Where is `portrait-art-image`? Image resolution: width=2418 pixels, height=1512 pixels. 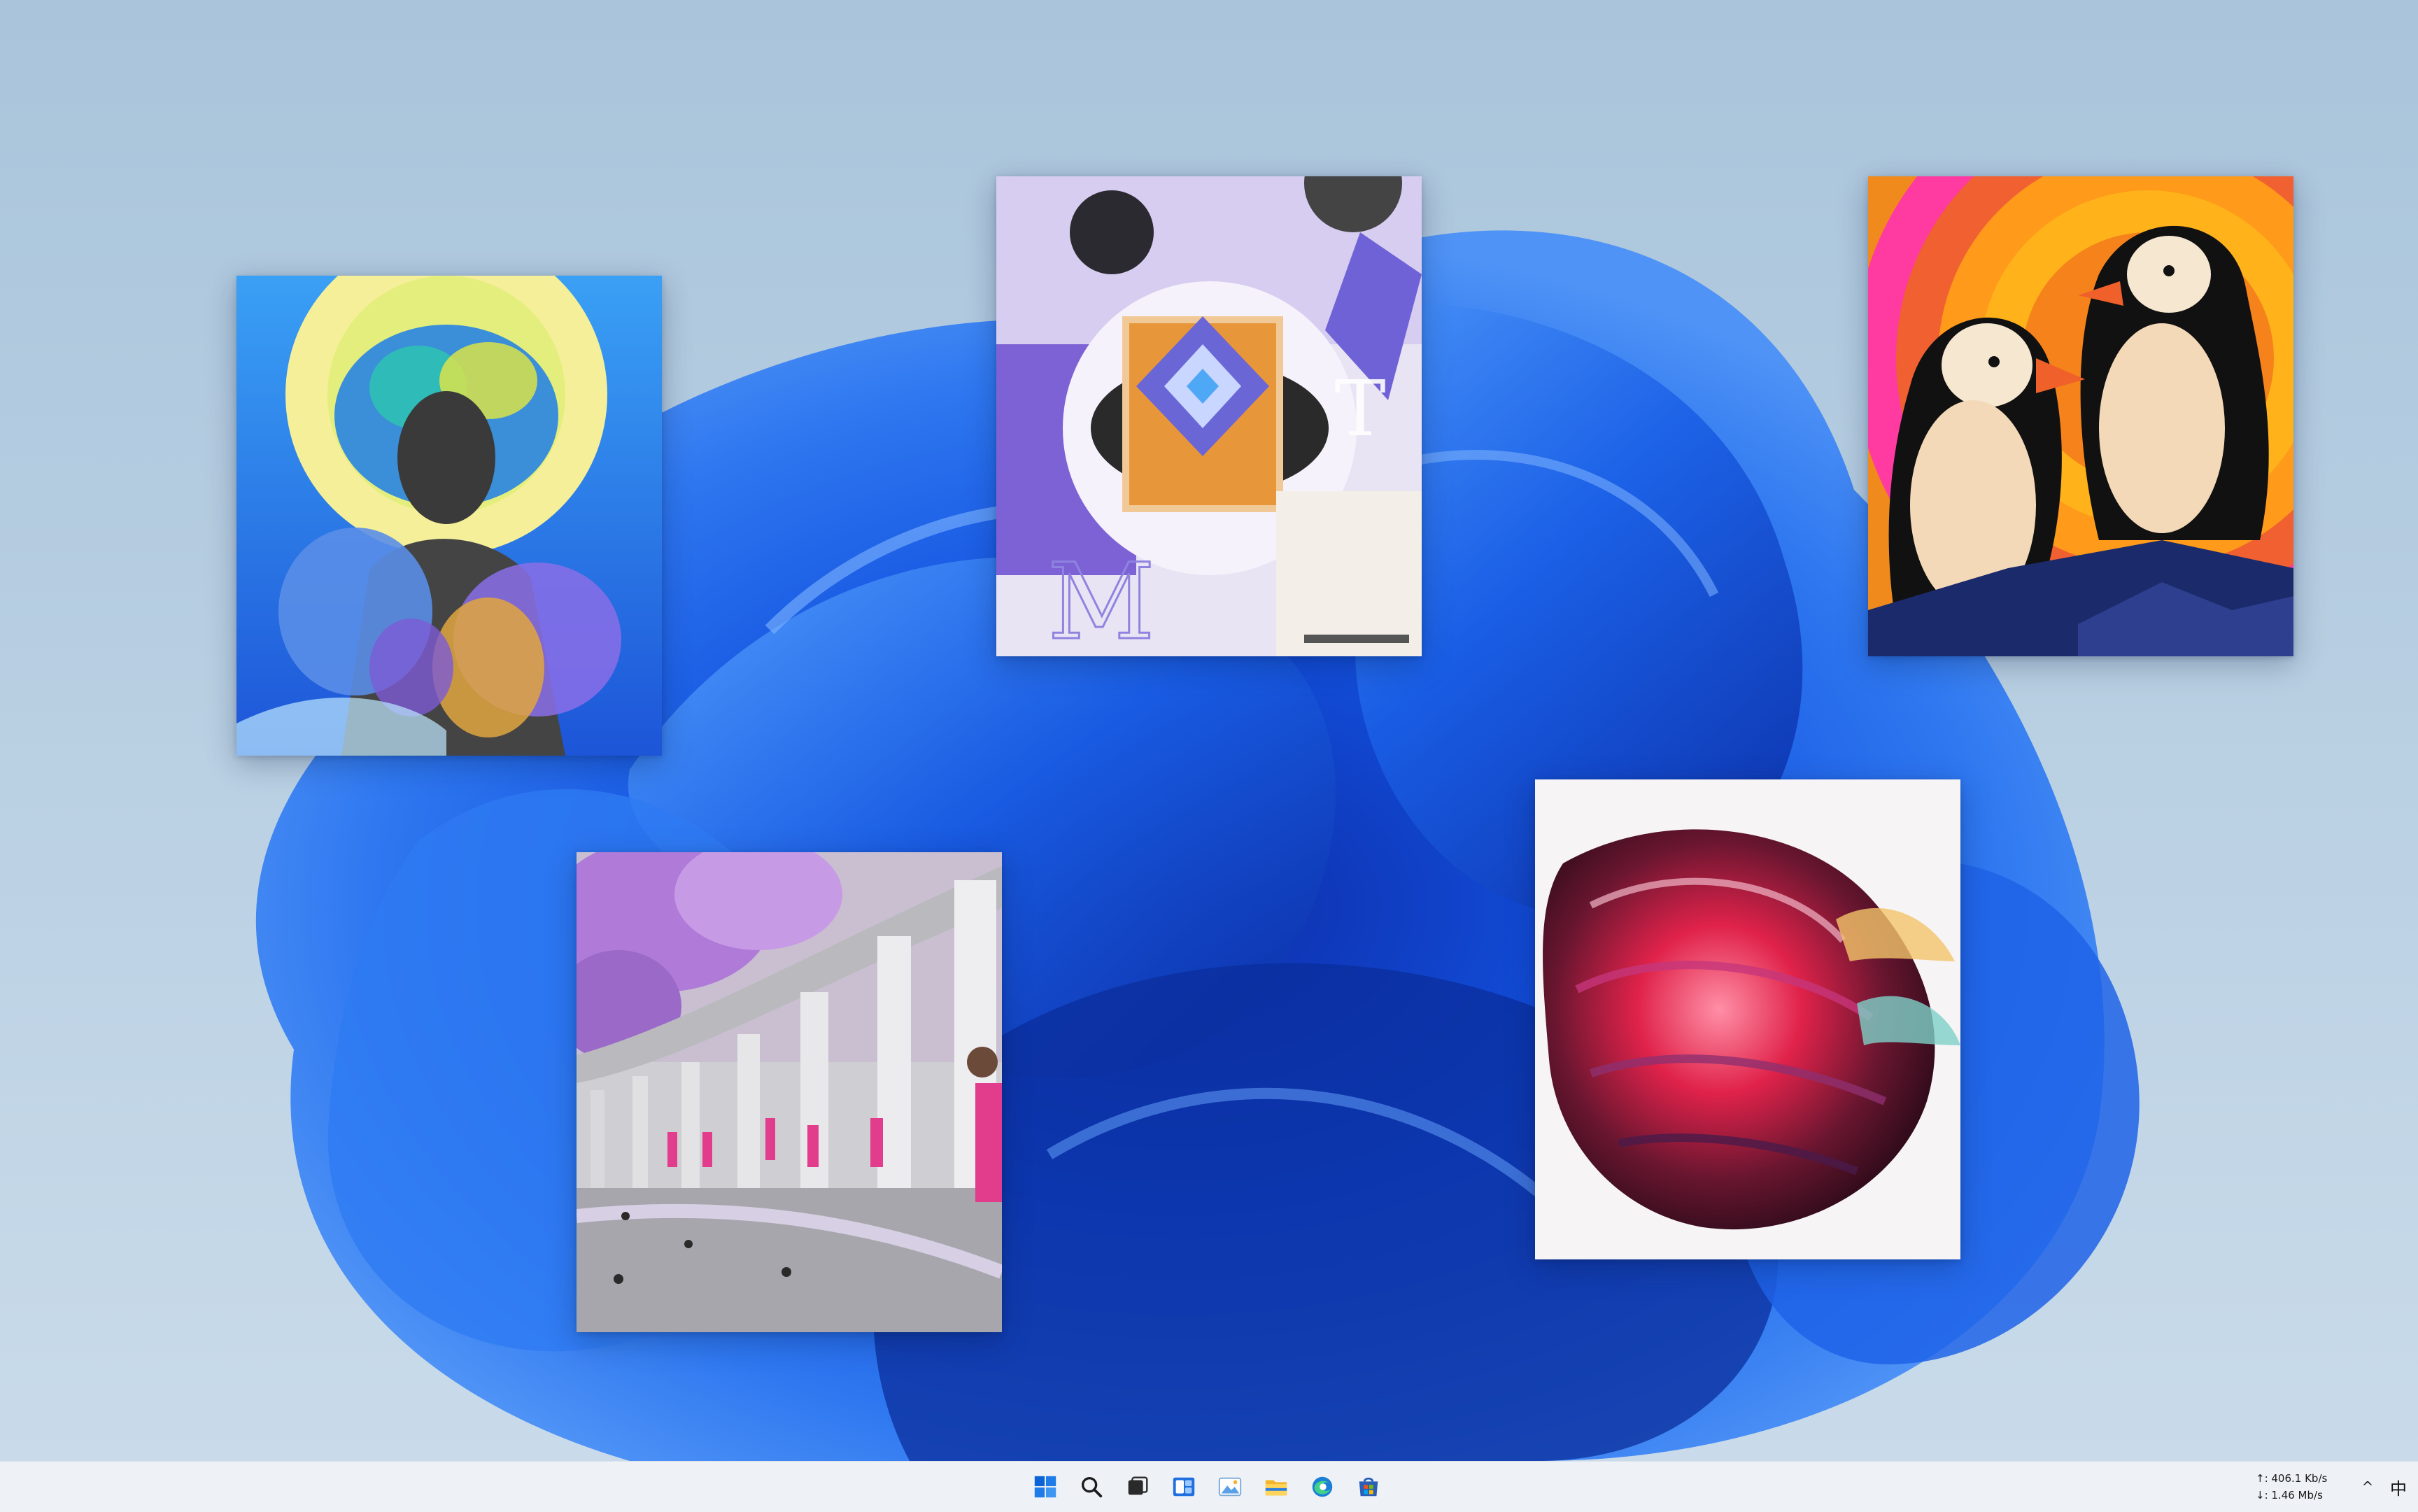 portrait-art-image is located at coordinates (449, 516).